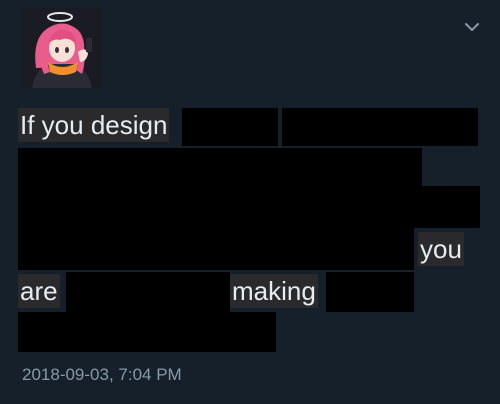  Describe the element at coordinates (441, 249) in the screenshot. I see `tweet-text-fragment-line4: you` at that location.